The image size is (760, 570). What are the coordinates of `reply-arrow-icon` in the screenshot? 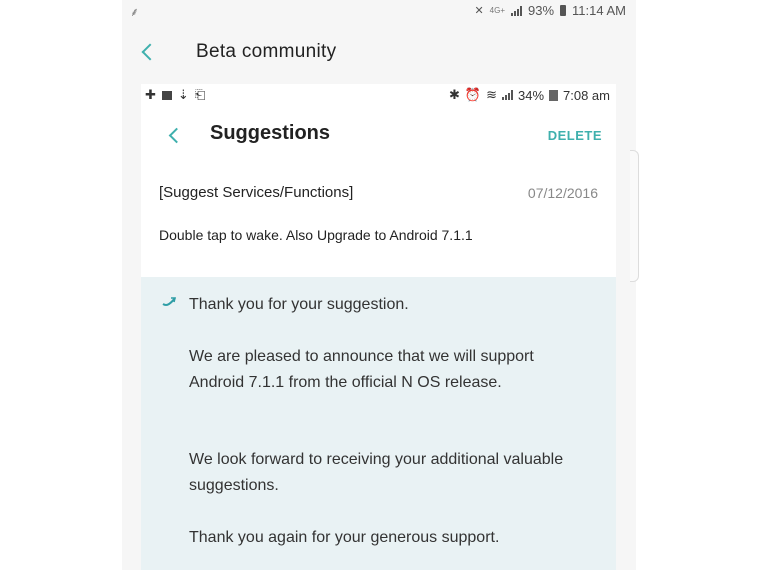 It's located at (169, 301).